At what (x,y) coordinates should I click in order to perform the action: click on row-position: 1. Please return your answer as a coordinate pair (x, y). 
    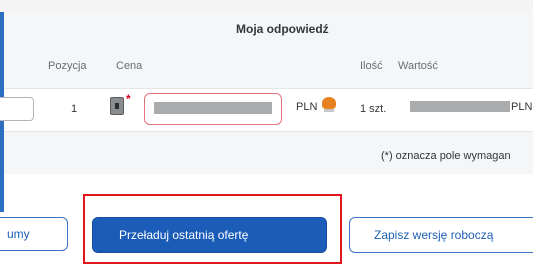
    Looking at the image, I should click on (74, 109).